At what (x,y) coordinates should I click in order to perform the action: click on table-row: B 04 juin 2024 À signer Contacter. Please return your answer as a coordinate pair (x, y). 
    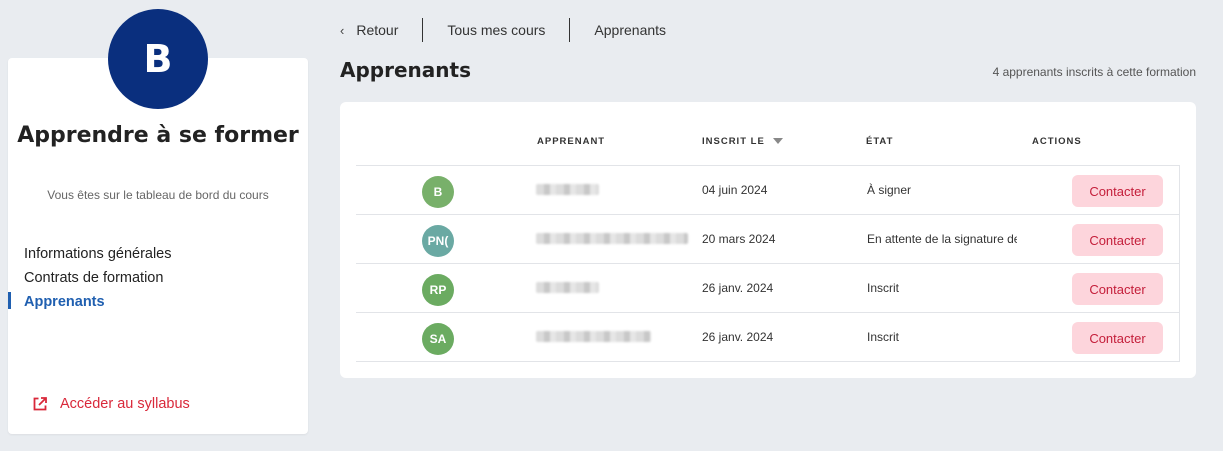
    Looking at the image, I should click on (767, 190).